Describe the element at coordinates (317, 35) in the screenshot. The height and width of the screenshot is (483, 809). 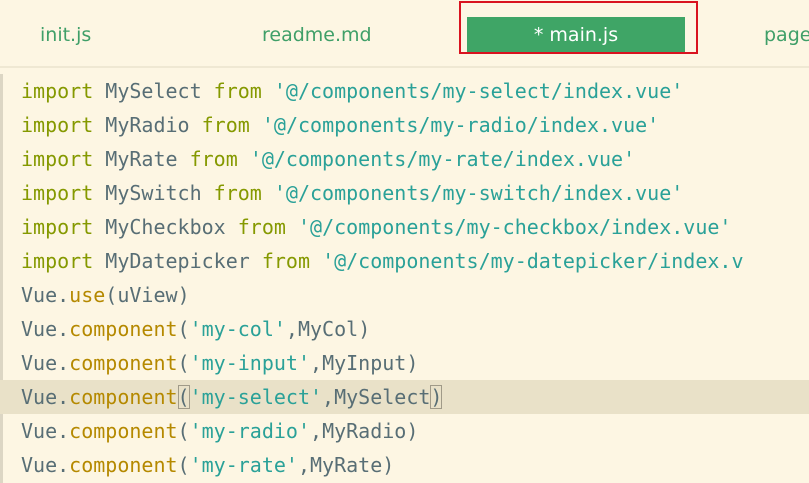
I see `tab-readme-md: readme.md` at that location.